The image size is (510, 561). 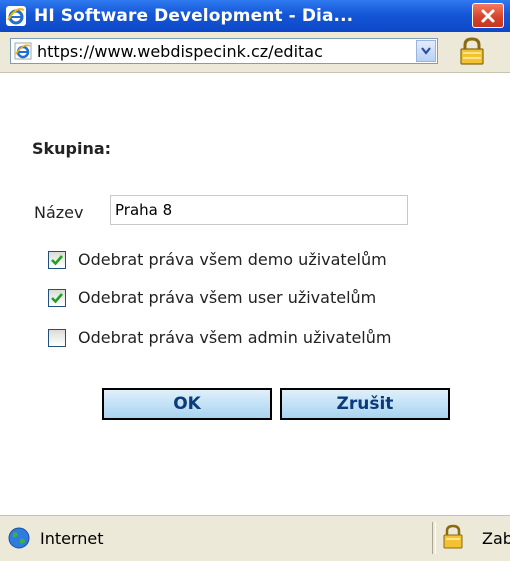 I want to click on group-heading: Skupina:, so click(x=72, y=148).